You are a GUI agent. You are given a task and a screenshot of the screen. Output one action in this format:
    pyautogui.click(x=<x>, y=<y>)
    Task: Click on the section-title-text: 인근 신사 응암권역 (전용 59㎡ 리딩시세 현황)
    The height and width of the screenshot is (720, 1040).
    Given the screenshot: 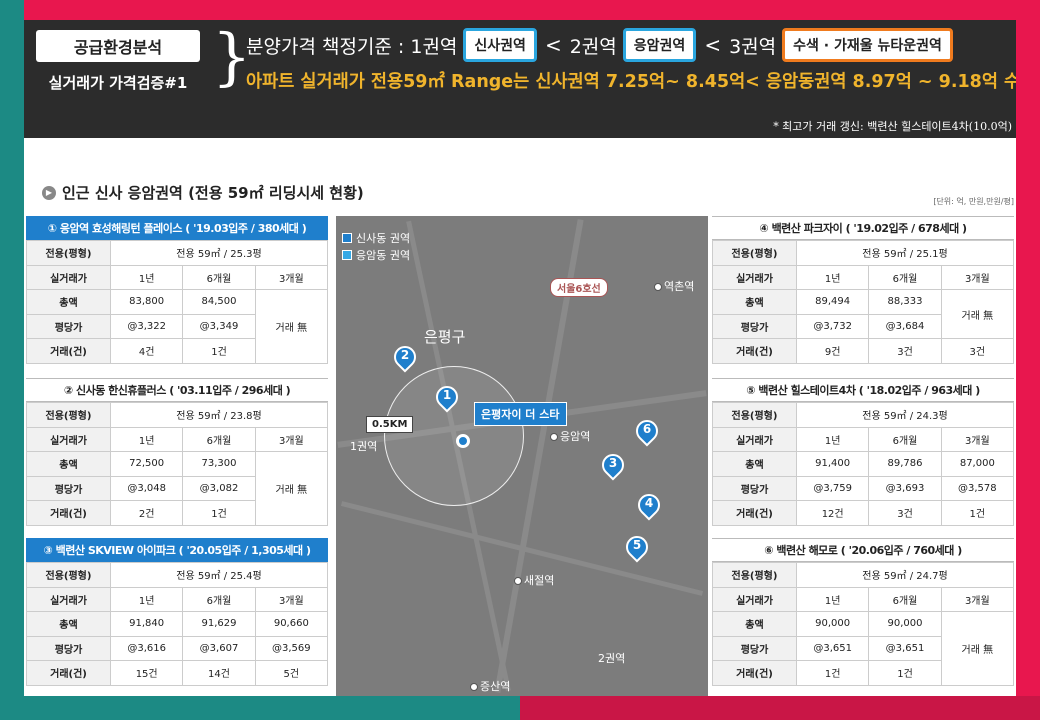 What is the action you would take?
    pyautogui.click(x=213, y=193)
    